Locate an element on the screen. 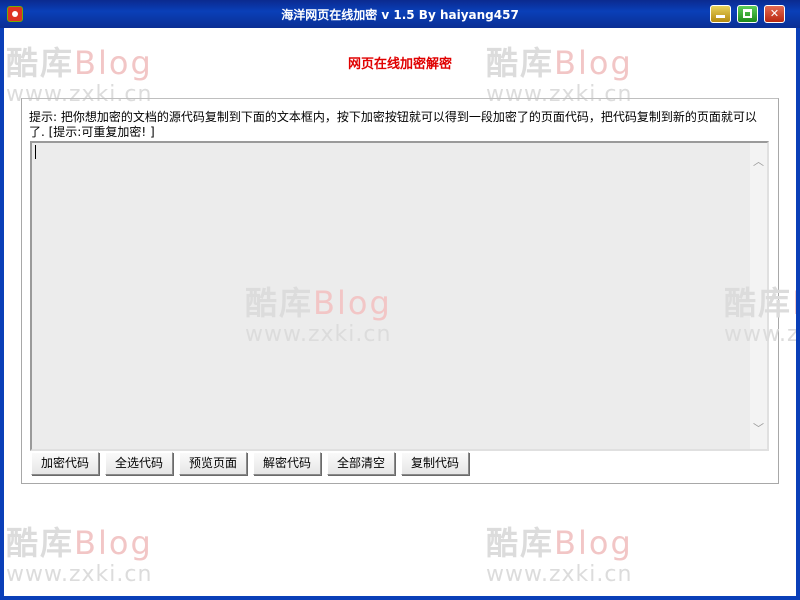 The width and height of the screenshot is (800, 600). copy-button: 复制代码 is located at coordinates (435, 463).